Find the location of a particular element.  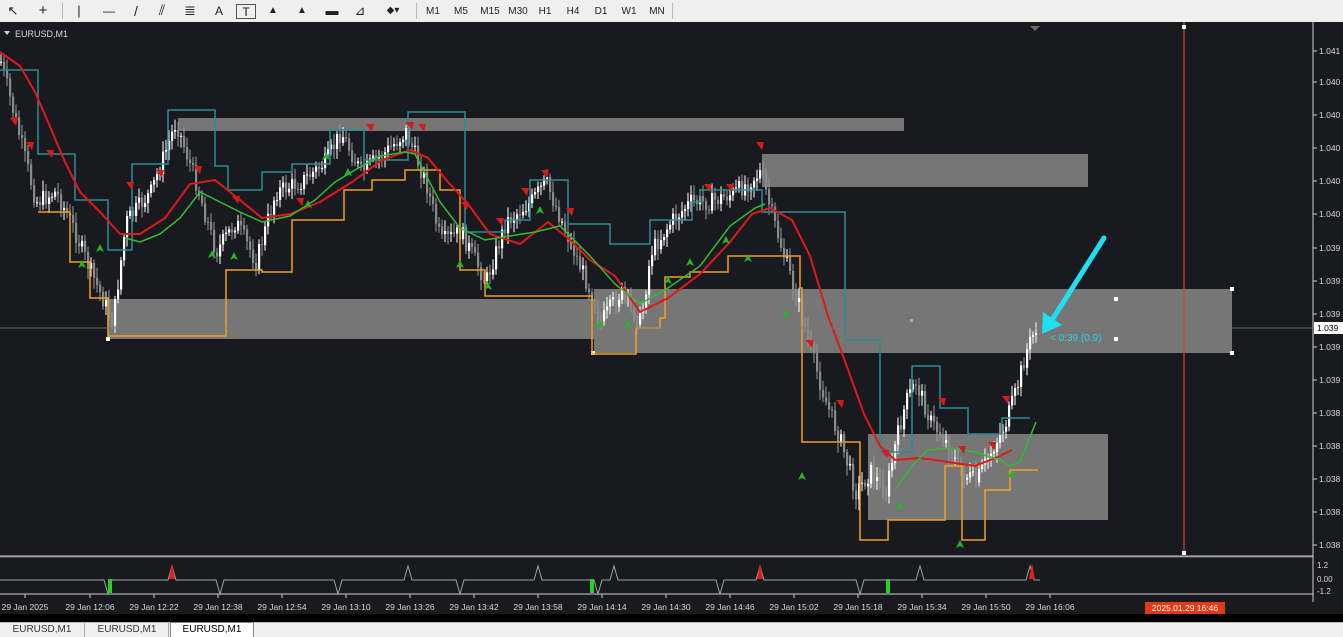

timeframe-m1-button: M1 is located at coordinates (433, 11).